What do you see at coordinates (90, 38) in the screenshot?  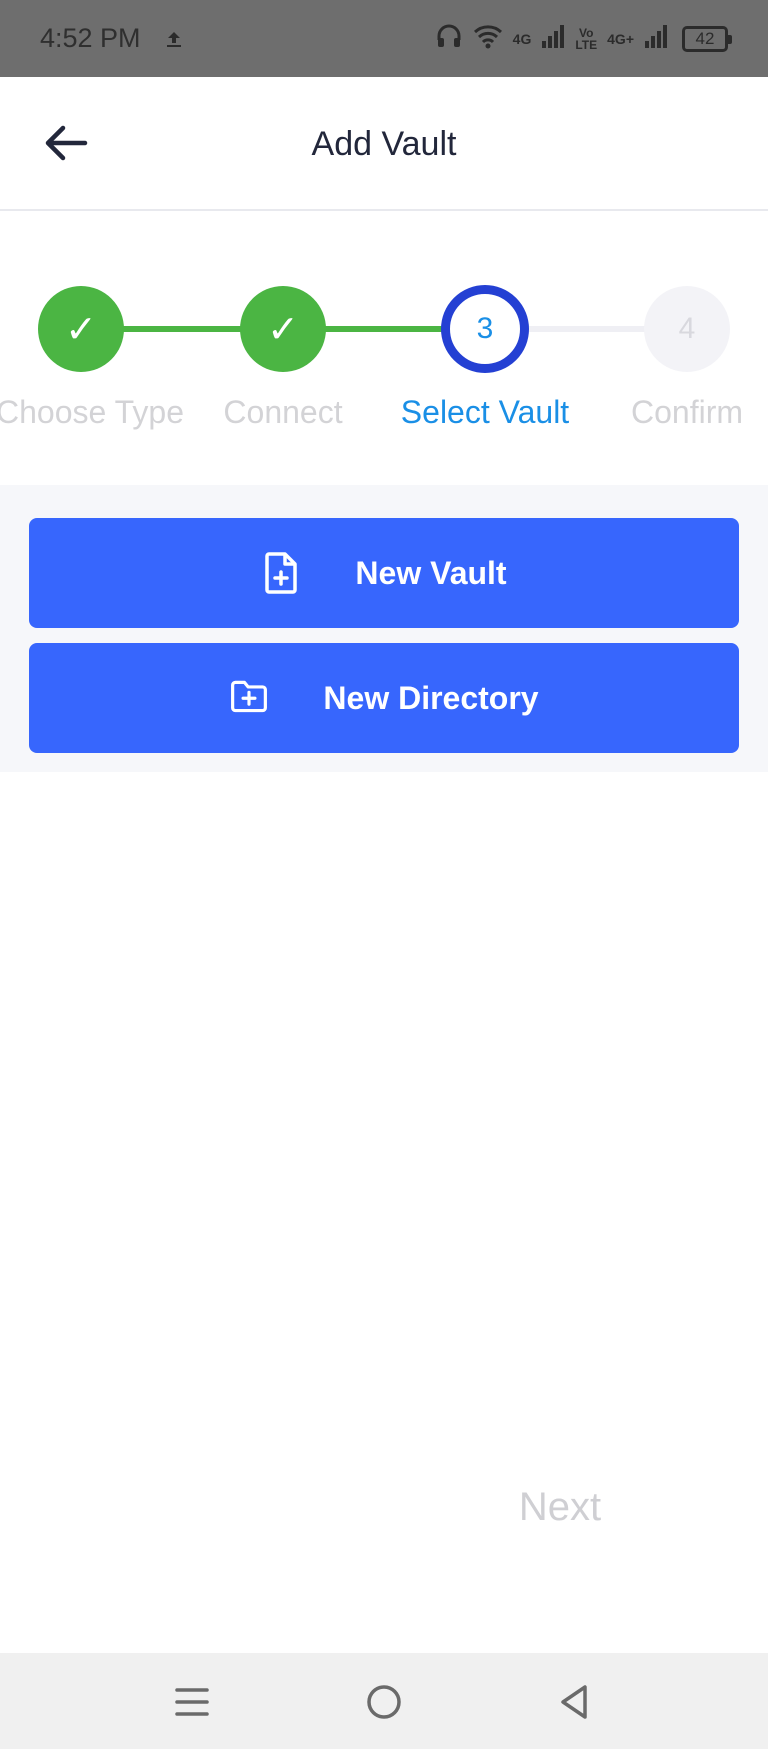 I see `status-time: 4:52 PM` at bounding box center [90, 38].